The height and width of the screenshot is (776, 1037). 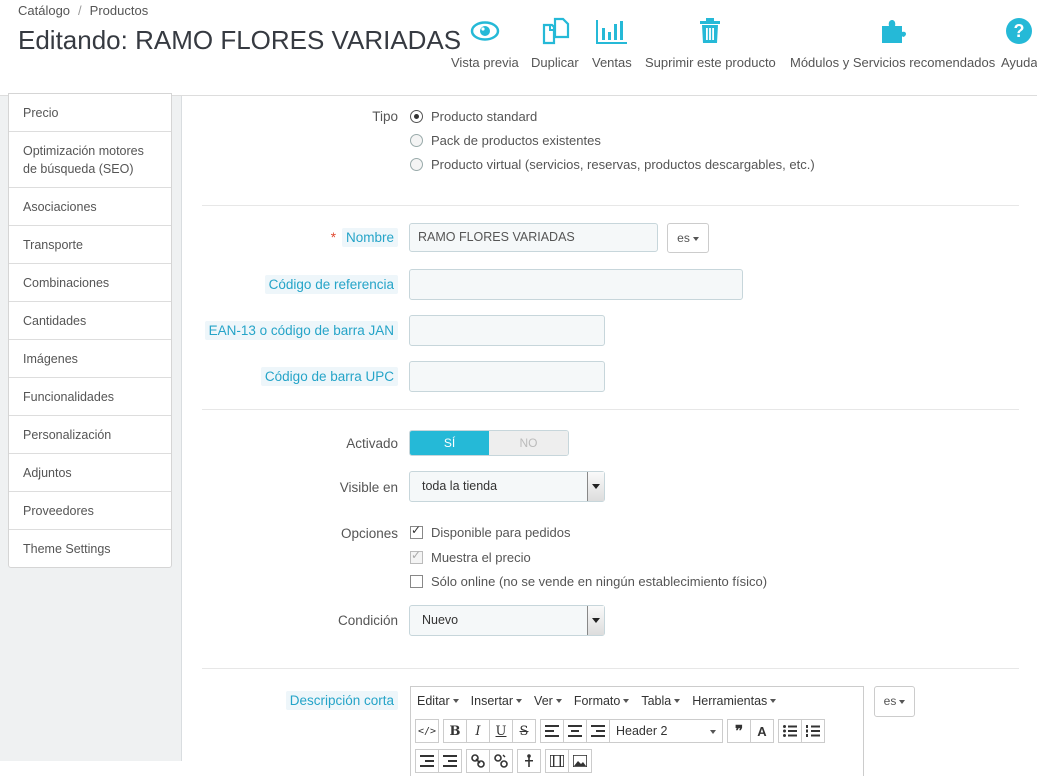 What do you see at coordinates (416, 581) in the screenshot?
I see `checkbox-online-only` at bounding box center [416, 581].